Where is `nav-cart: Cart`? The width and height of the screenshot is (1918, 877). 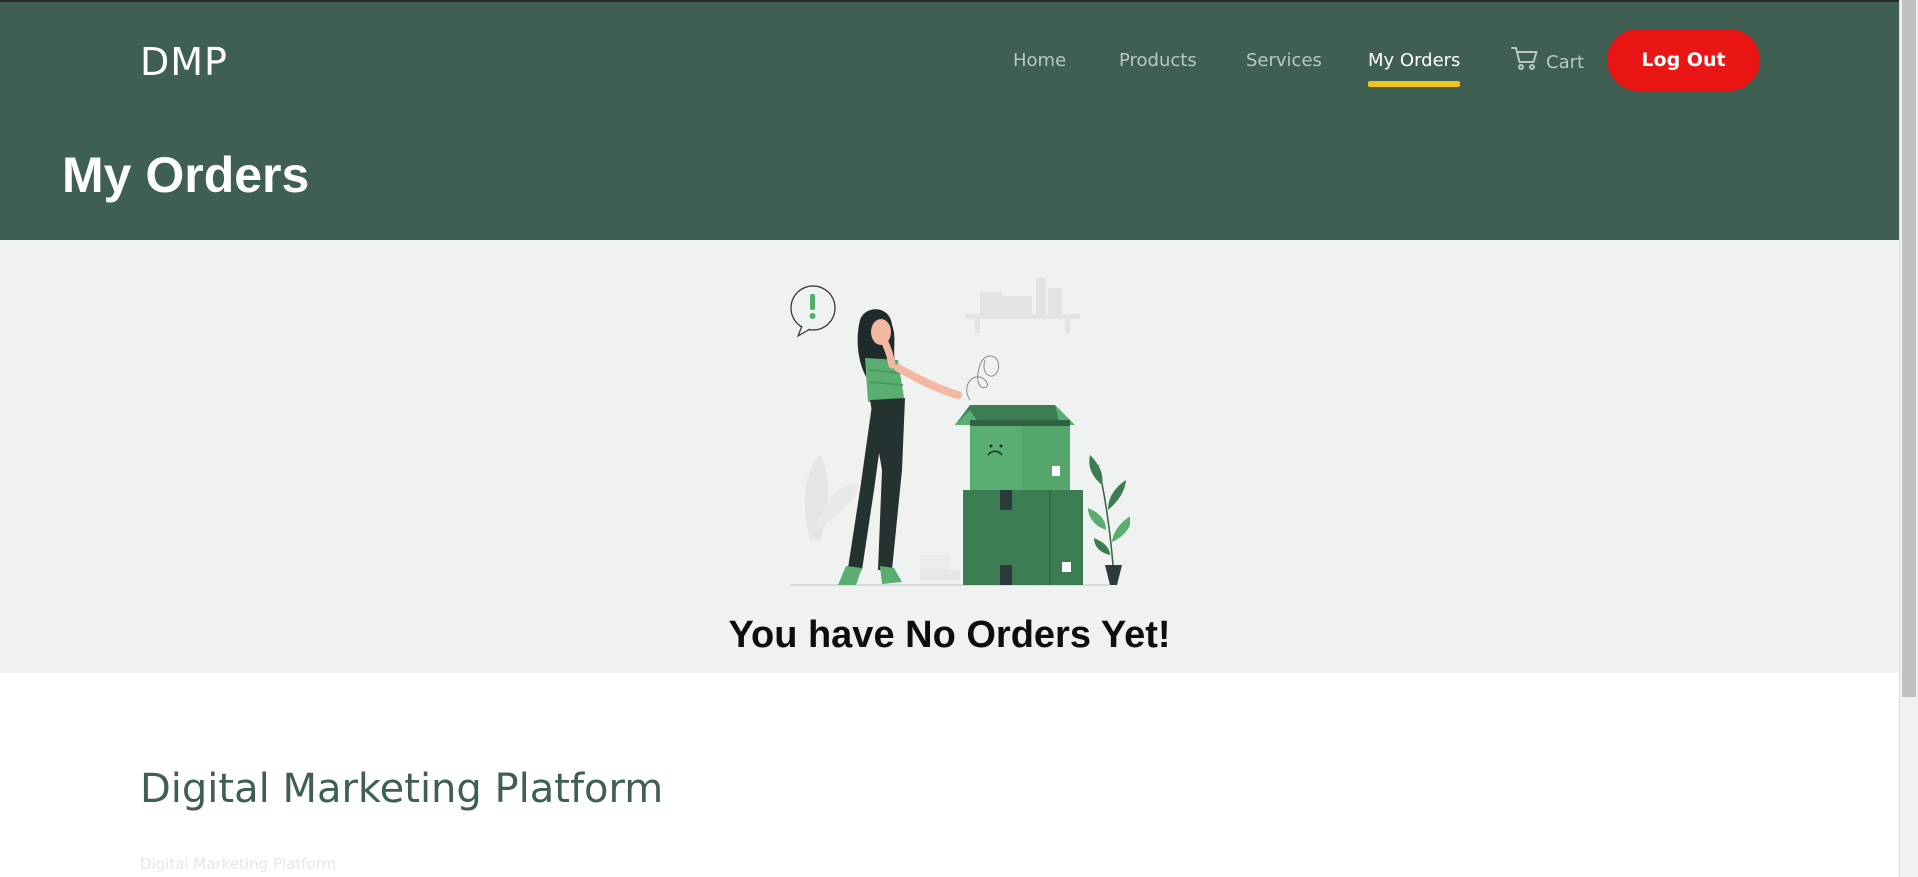 nav-cart: Cart is located at coordinates (1547, 62).